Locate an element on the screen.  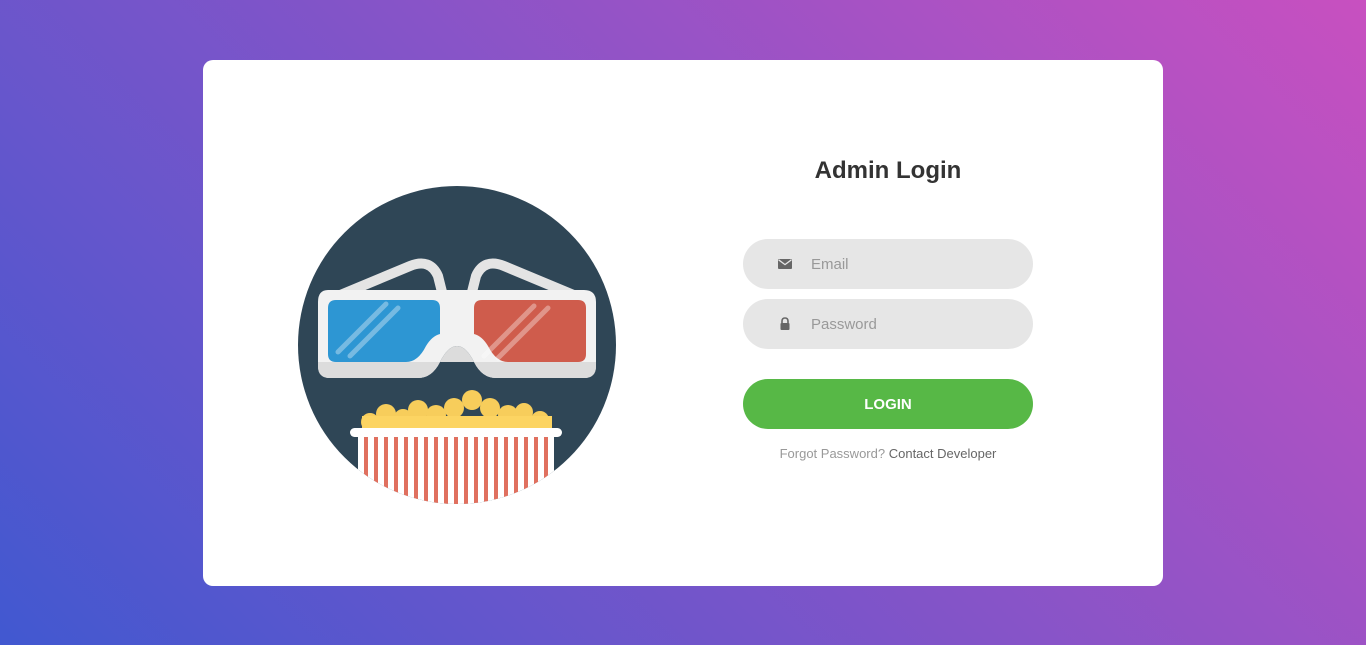
lock-icon is located at coordinates (785, 323).